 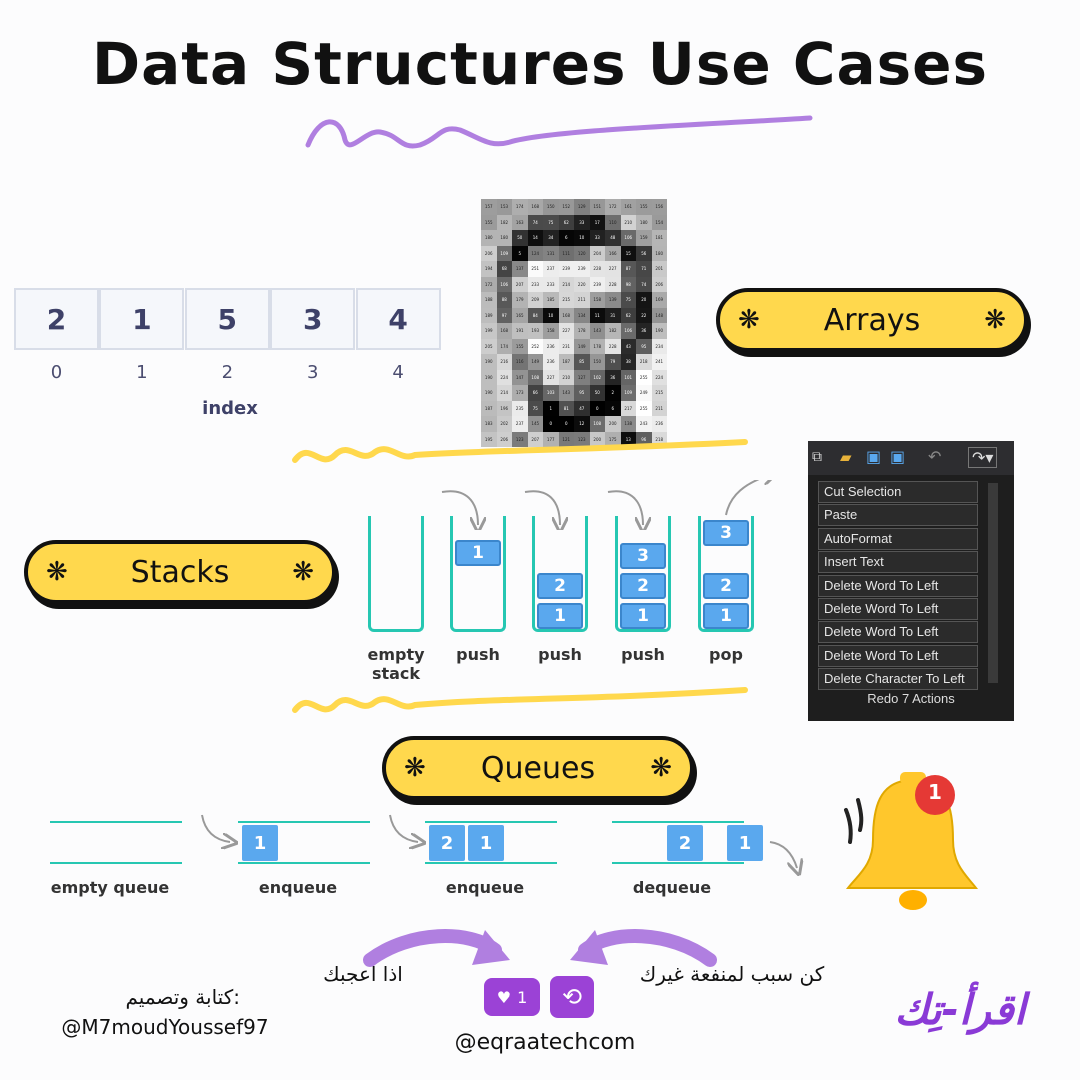 I want to click on star-icon: ❋, so click(x=749, y=320).